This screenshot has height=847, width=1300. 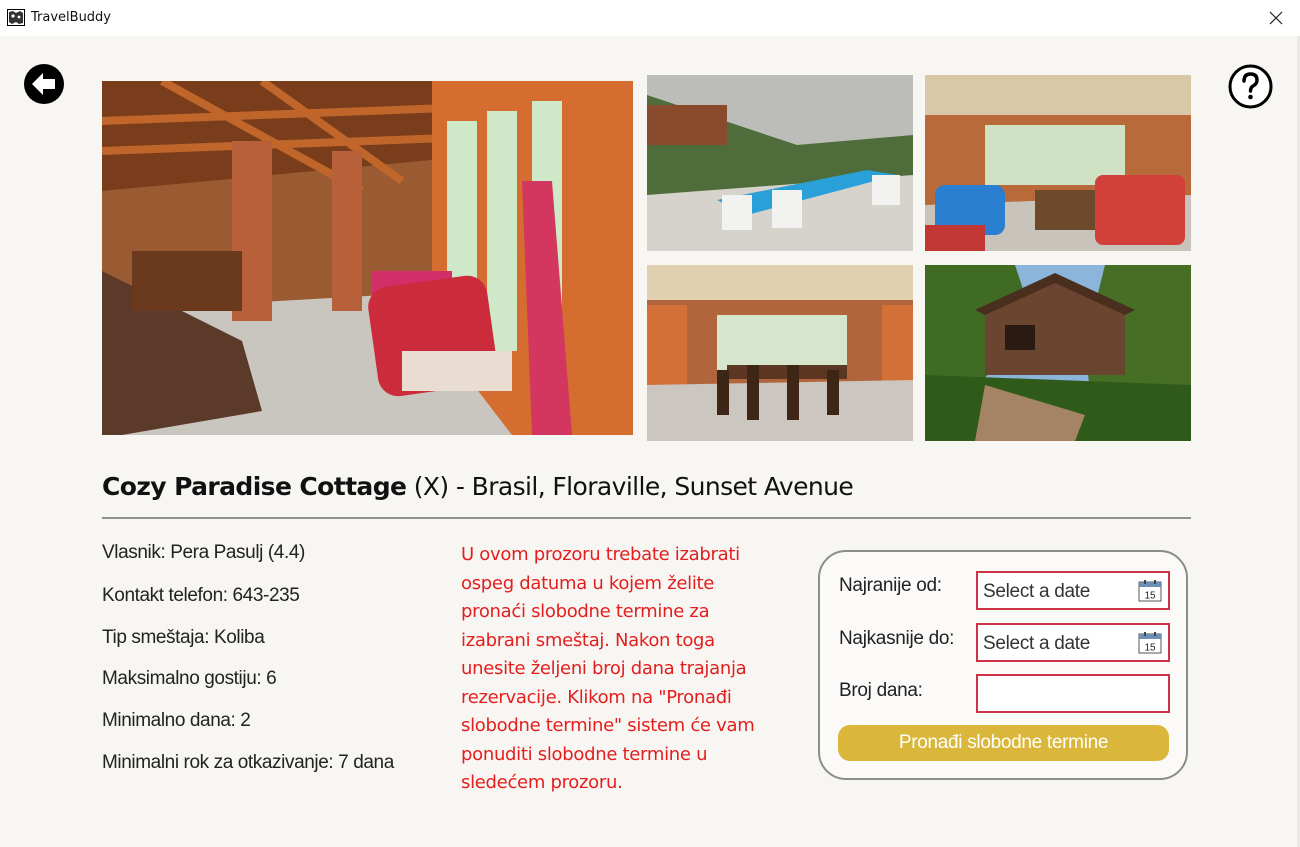 What do you see at coordinates (1003, 743) in the screenshot?
I see `find-free-slots-button: Pronađi slobodne termine` at bounding box center [1003, 743].